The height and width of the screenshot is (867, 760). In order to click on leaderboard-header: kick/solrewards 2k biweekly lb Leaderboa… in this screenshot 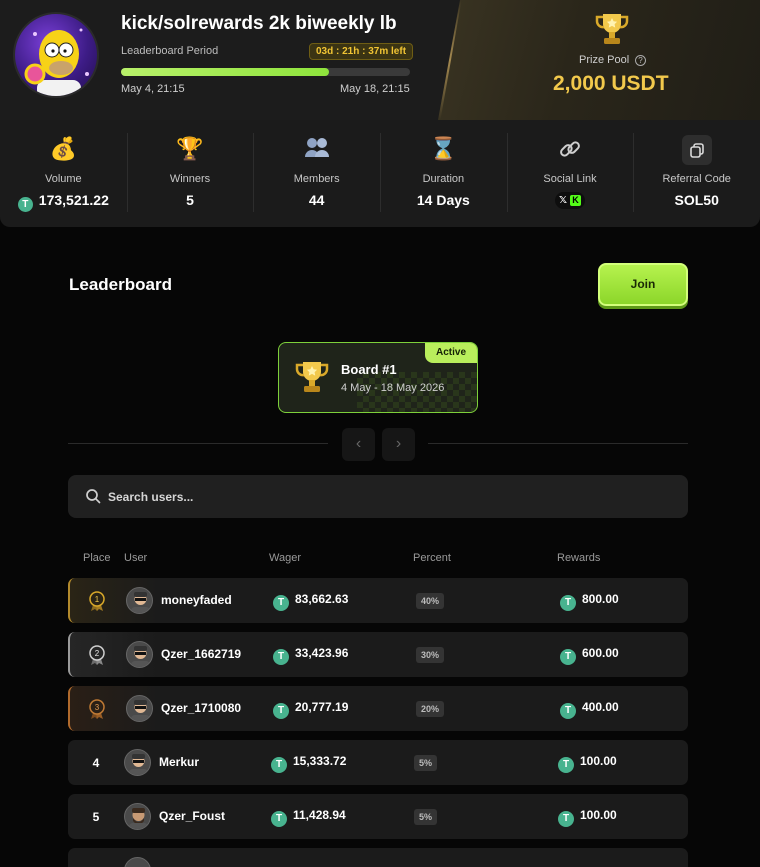, I will do `click(380, 60)`.